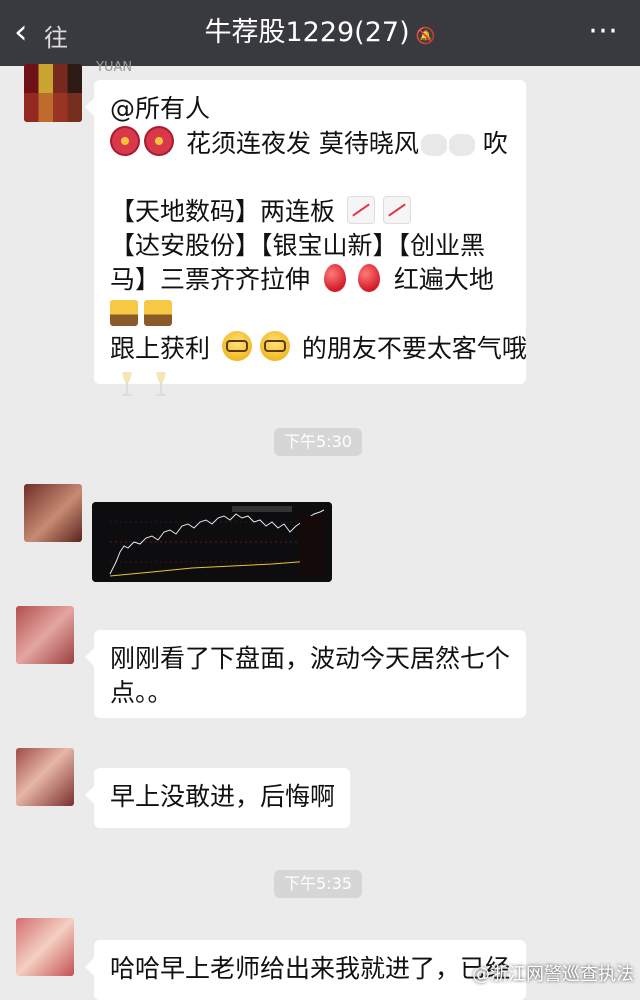 The height and width of the screenshot is (1000, 640). Describe the element at coordinates (310, 143) in the screenshot. I see `message-line: 花须连夜发 莫待晓风 吹` at that location.